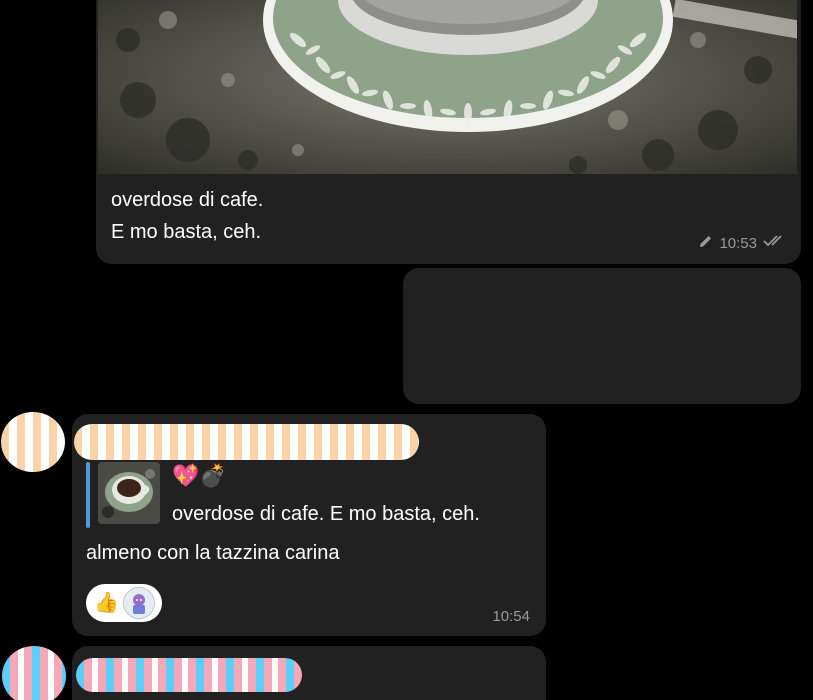 The width and height of the screenshot is (813, 700). Describe the element at coordinates (213, 553) in the screenshot. I see `message-text: almeno con la tazzina carina` at that location.